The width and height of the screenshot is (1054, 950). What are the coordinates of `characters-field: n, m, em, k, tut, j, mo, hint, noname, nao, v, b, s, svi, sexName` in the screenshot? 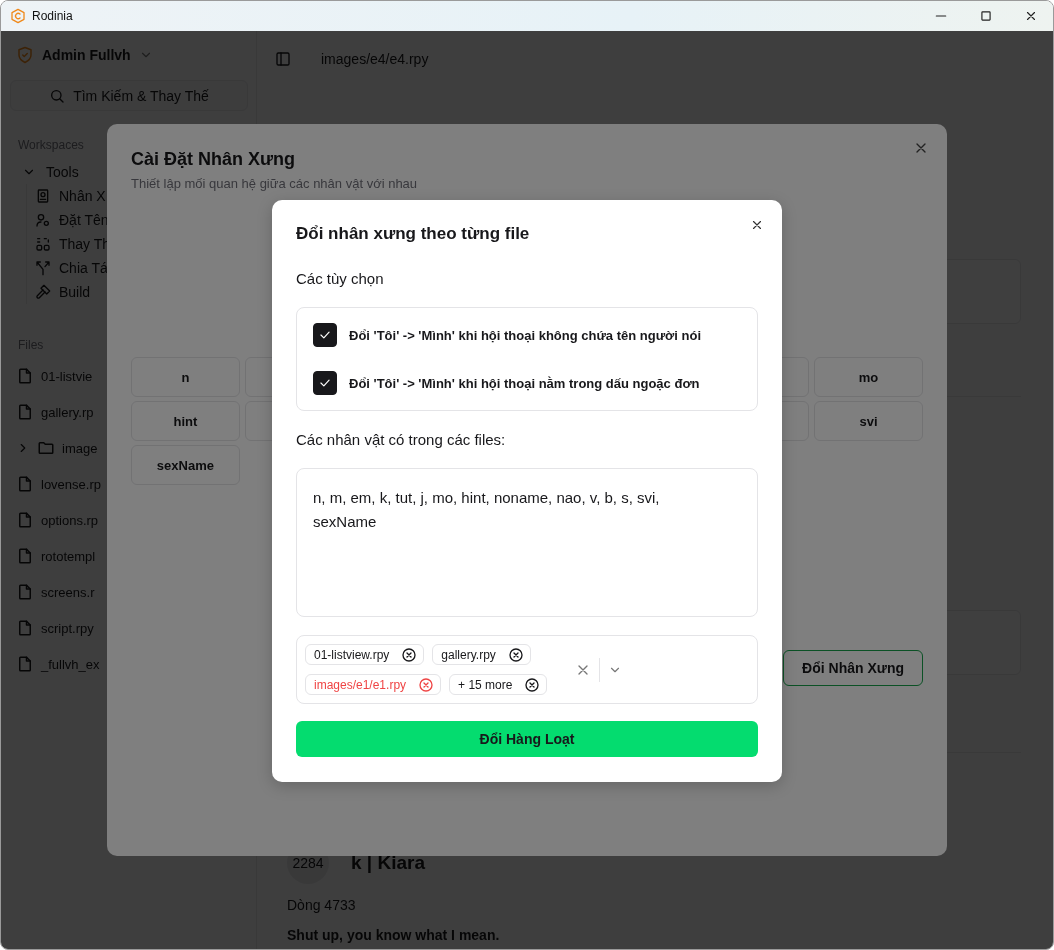 It's located at (527, 542).